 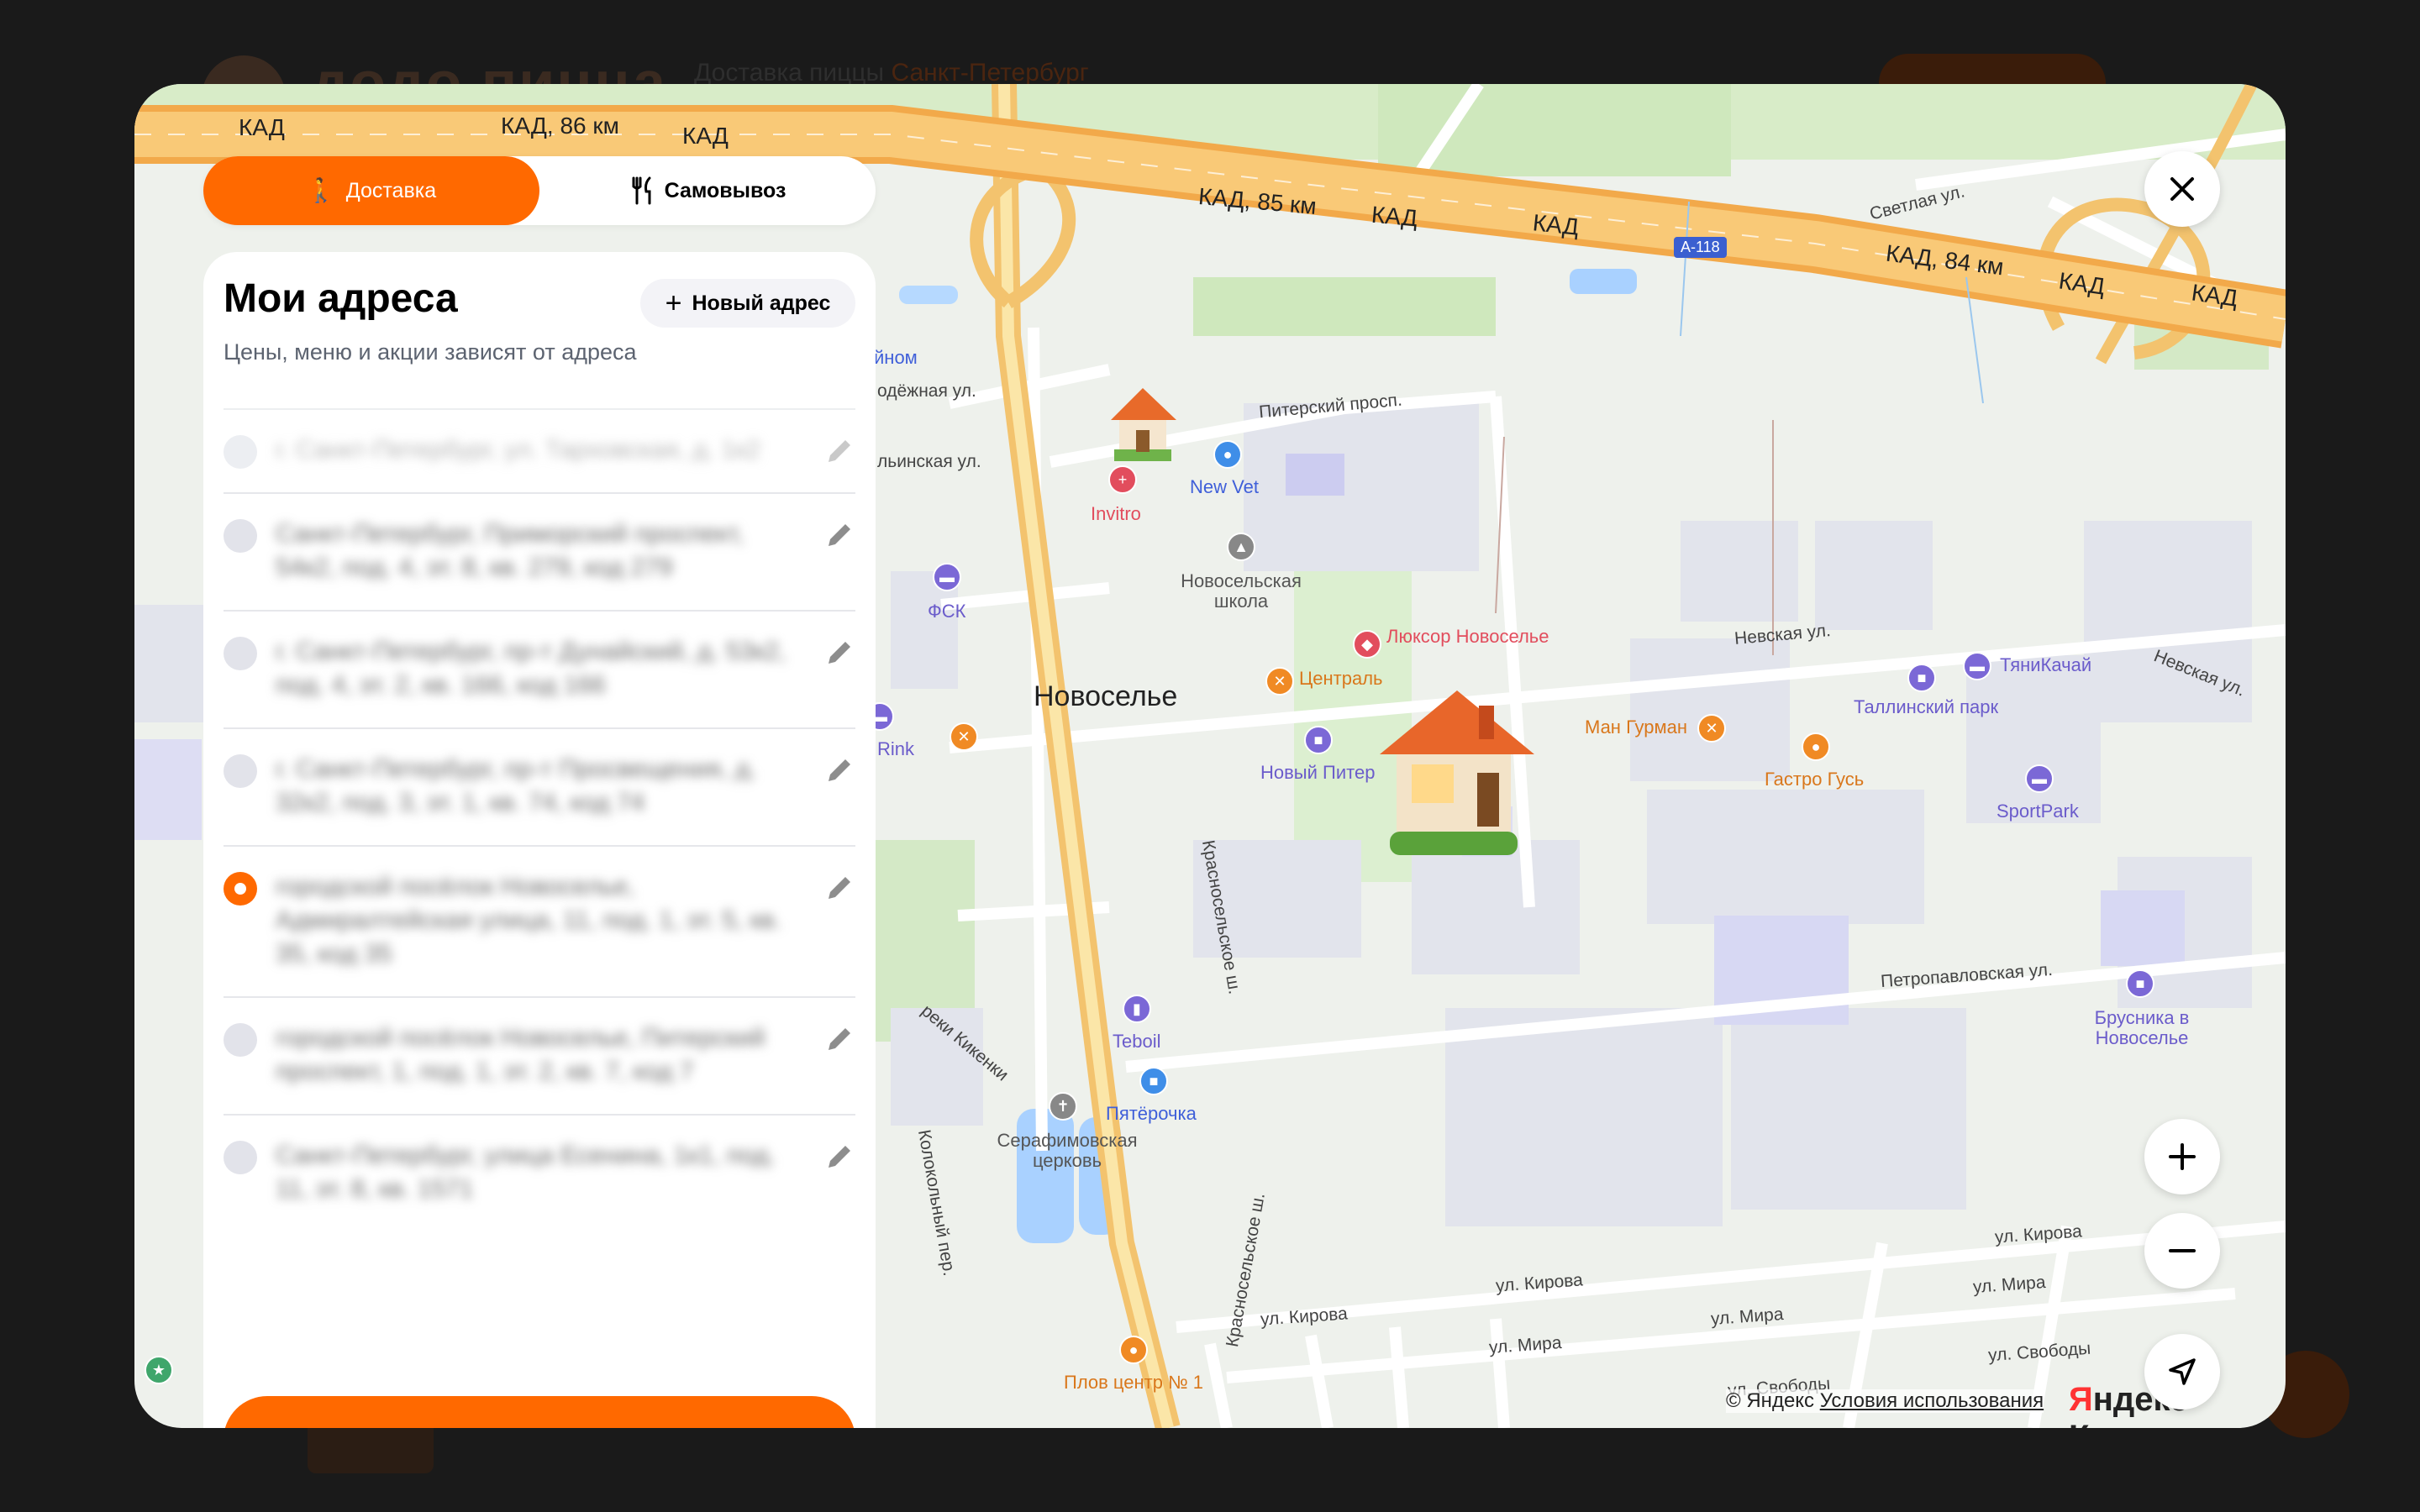 I want to click on road-label-kad-3: КАД, so click(x=1394, y=216).